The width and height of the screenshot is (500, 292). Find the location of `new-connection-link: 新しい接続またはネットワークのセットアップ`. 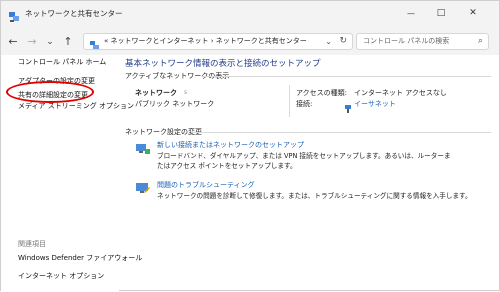

new-connection-link: 新しい接続またはネットワークのセットアップ is located at coordinates (230, 145).